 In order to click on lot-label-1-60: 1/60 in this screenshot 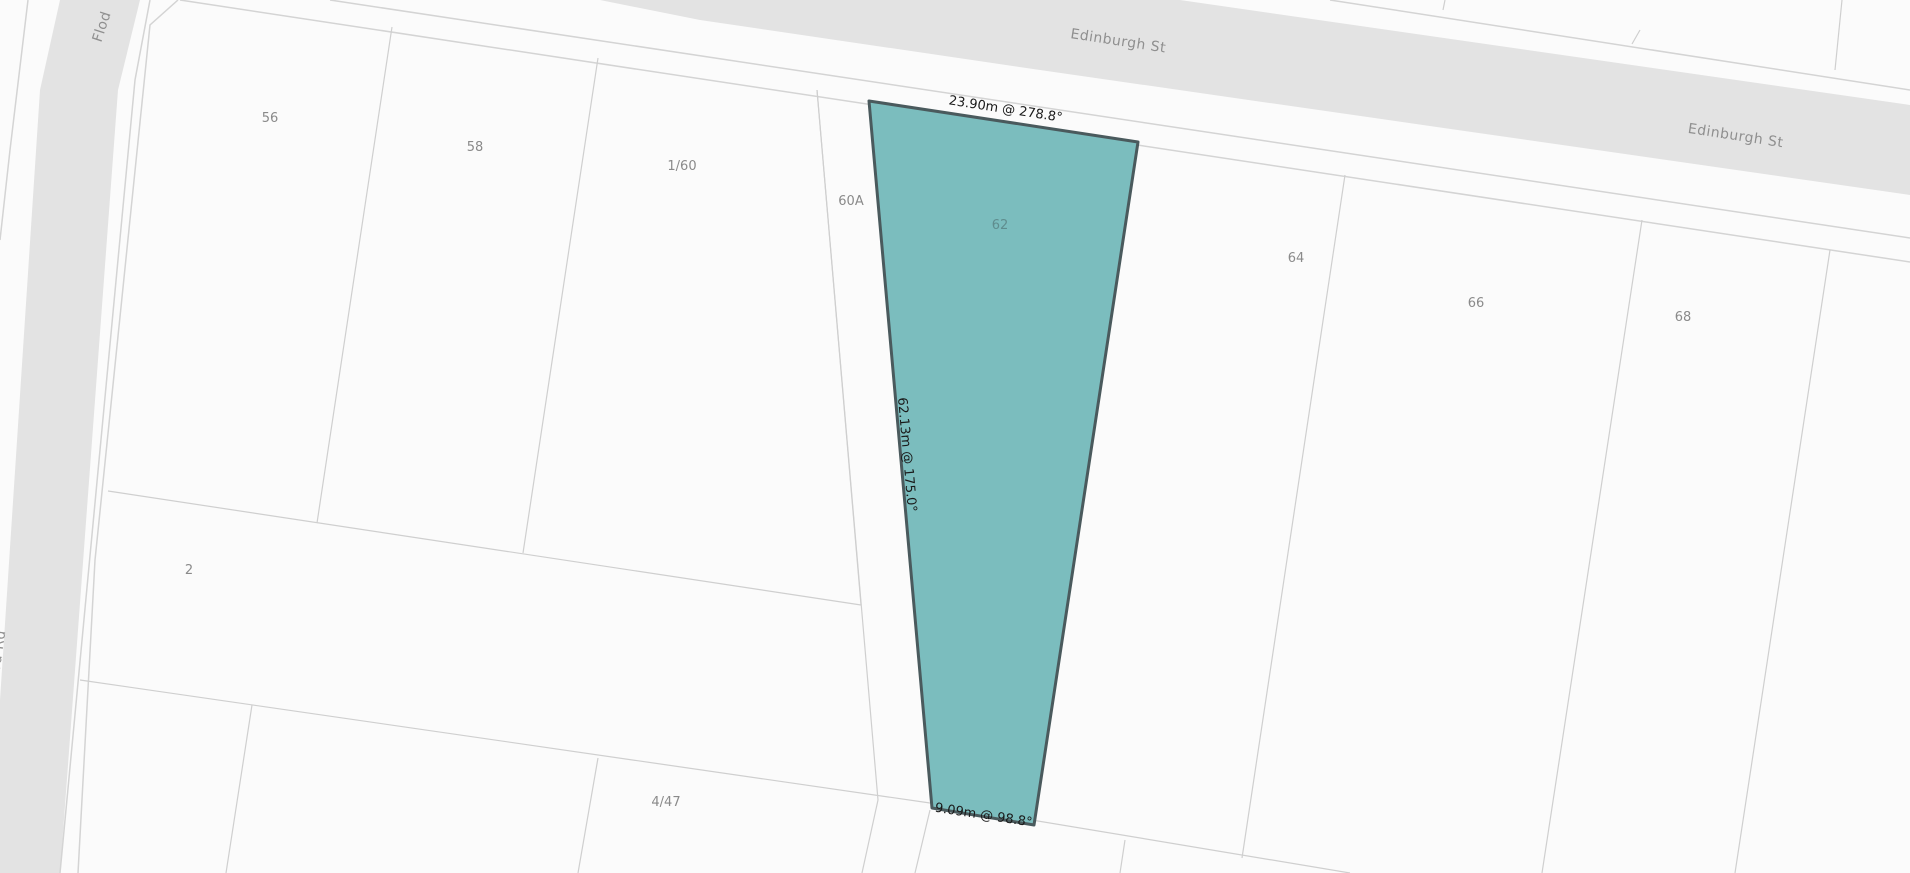, I will do `click(681, 166)`.